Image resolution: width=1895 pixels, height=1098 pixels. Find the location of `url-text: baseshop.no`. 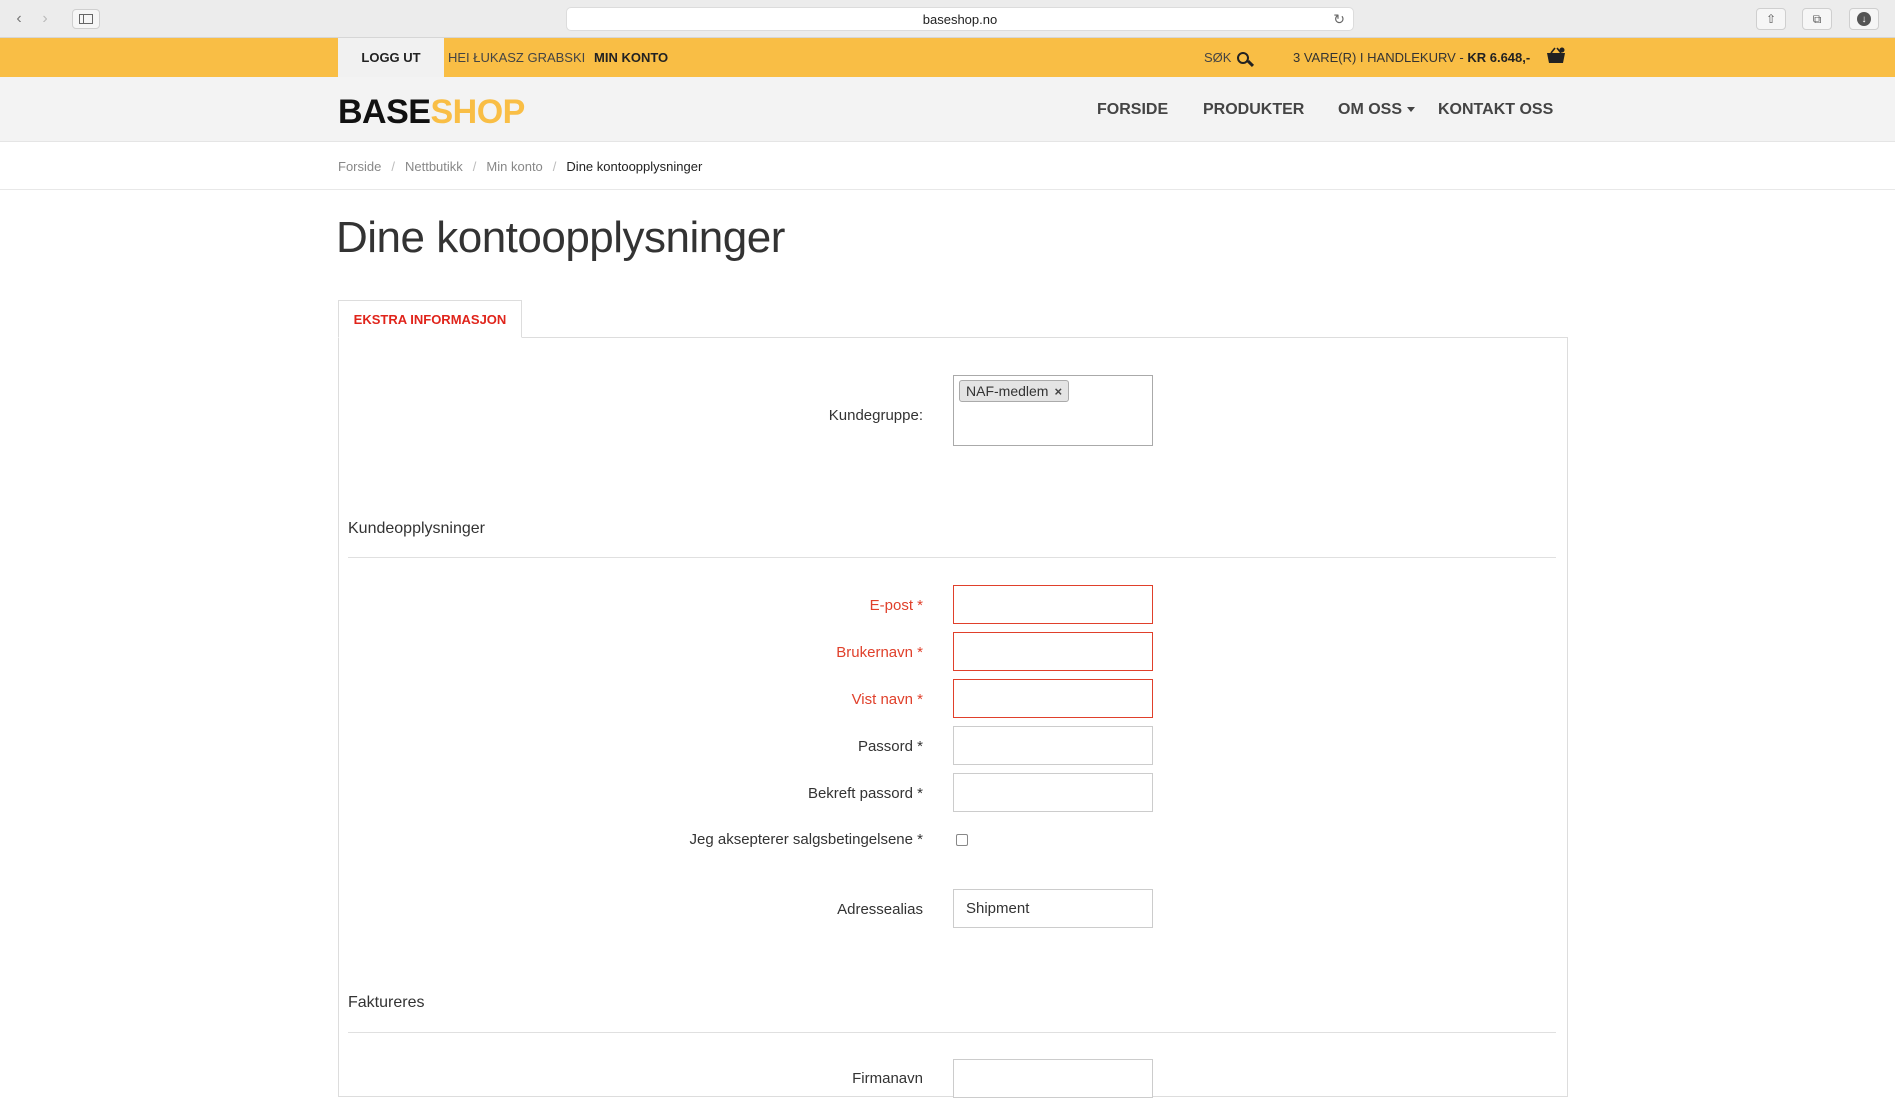

url-text: baseshop.no is located at coordinates (960, 19).